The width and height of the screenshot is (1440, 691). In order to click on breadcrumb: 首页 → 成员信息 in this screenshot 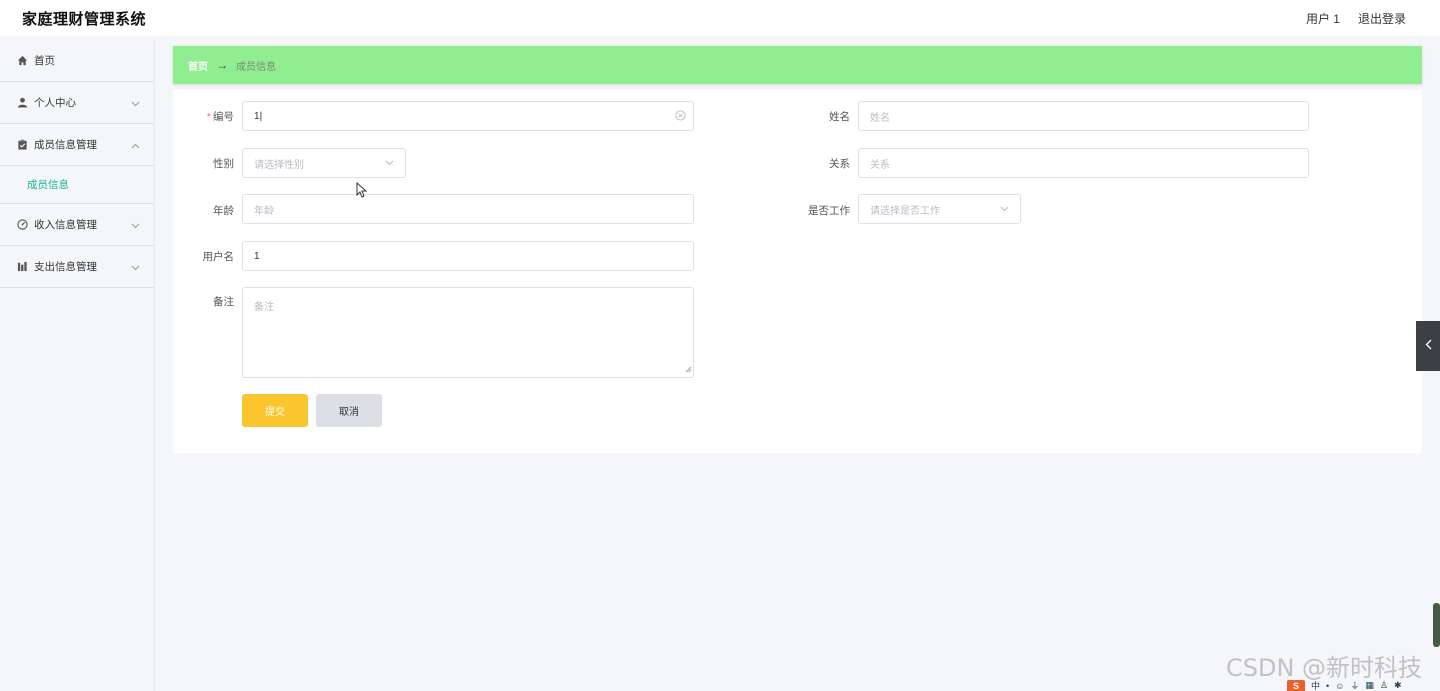, I will do `click(797, 65)`.